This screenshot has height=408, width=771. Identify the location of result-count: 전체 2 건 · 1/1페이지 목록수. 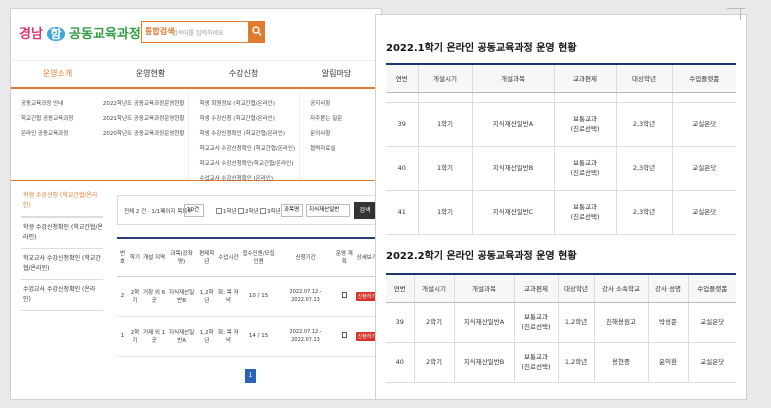
(158, 212).